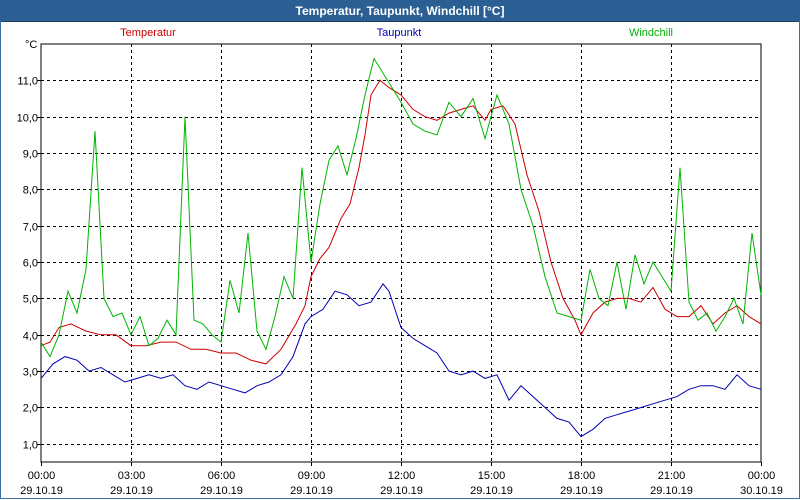 Image resolution: width=800 pixels, height=500 pixels. I want to click on y-tick-label: 11,0, so click(27, 82).